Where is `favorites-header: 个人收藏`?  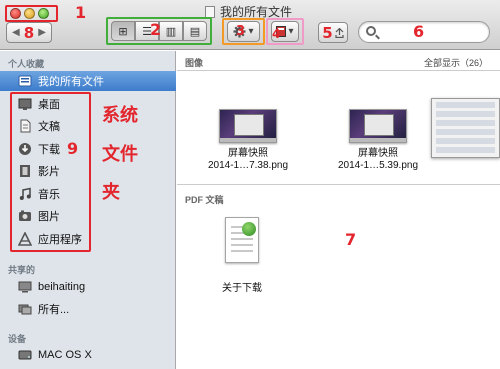
favorites-header: 个人收藏 is located at coordinates (26, 64).